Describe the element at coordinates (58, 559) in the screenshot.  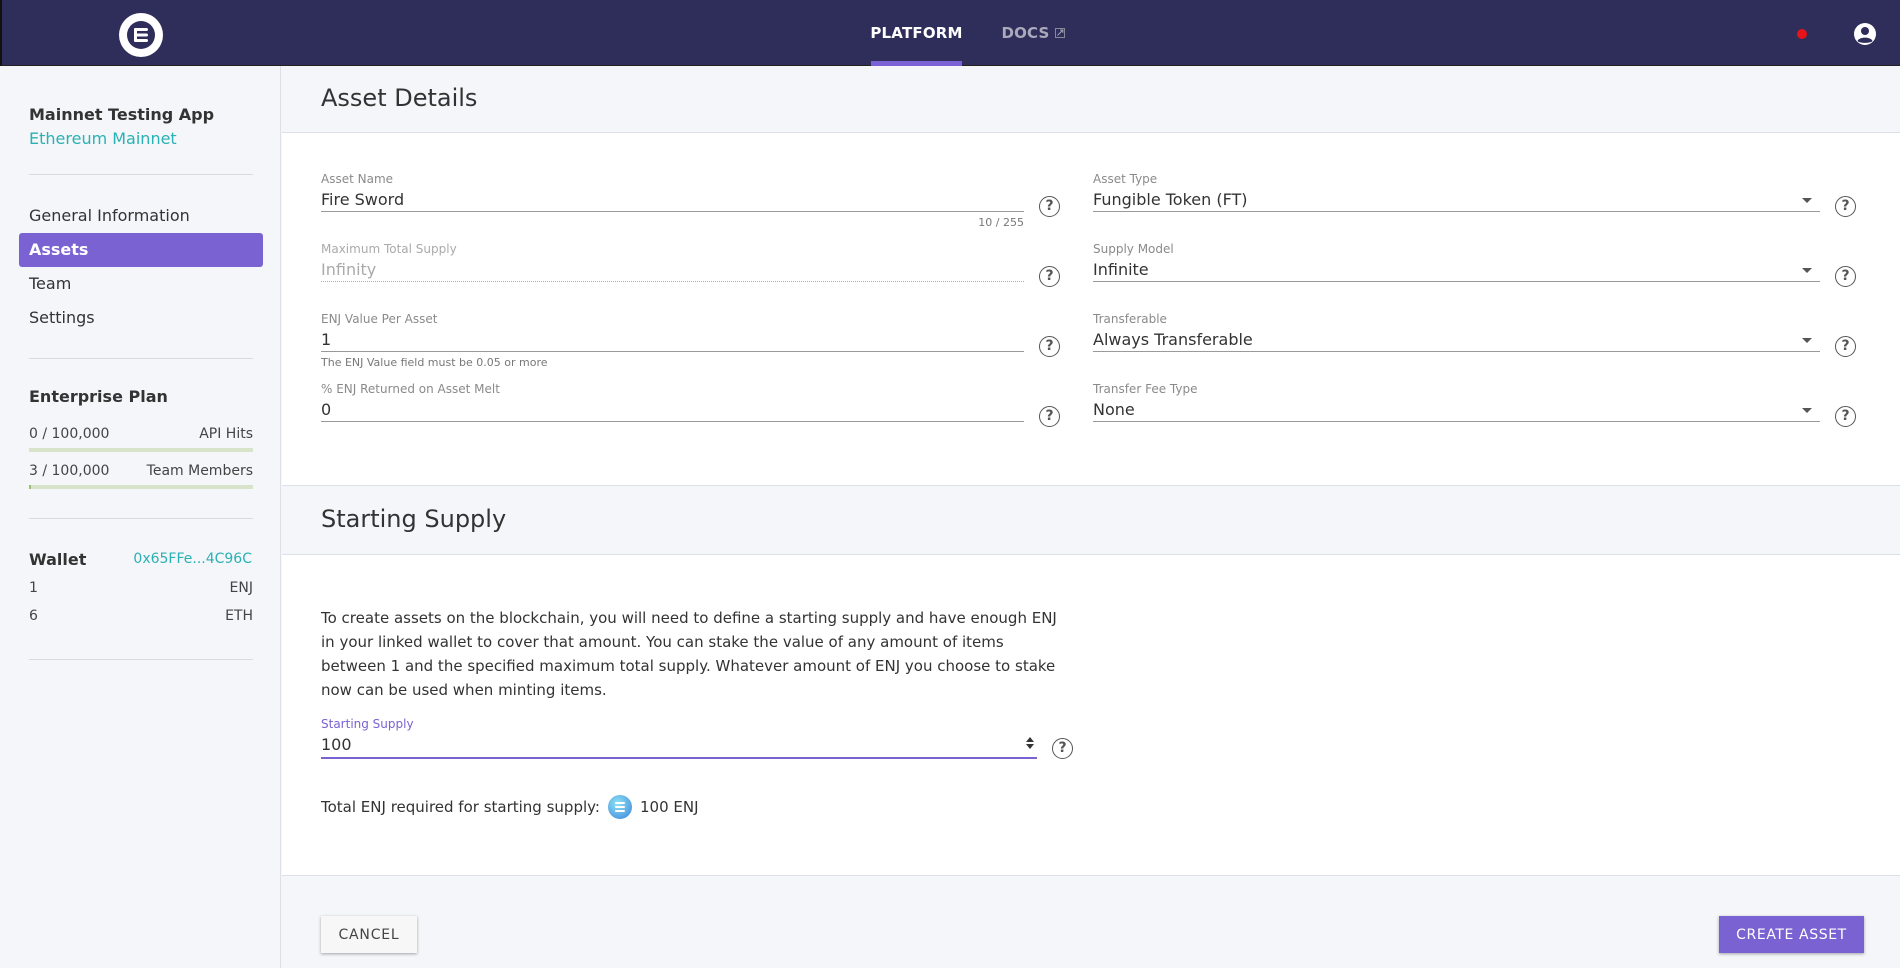
I see `wallet-title: Wallet` at that location.